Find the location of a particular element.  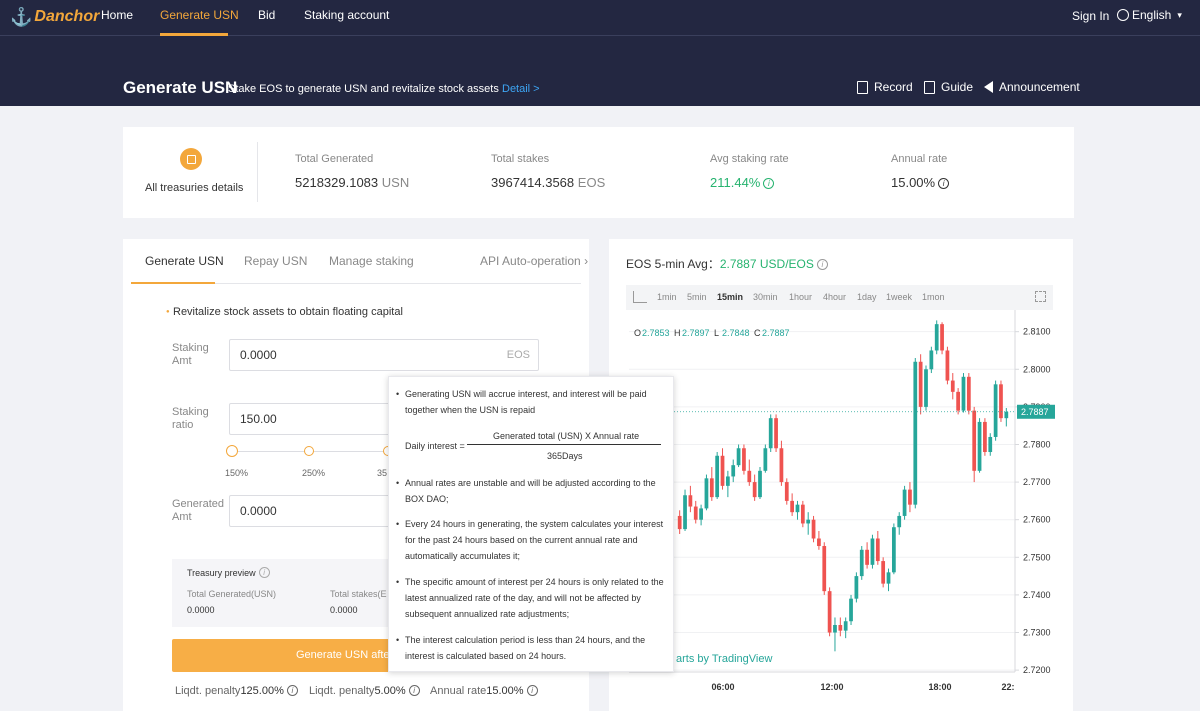

api-auto-operation-link: API Auto-operation › is located at coordinates (534, 261).